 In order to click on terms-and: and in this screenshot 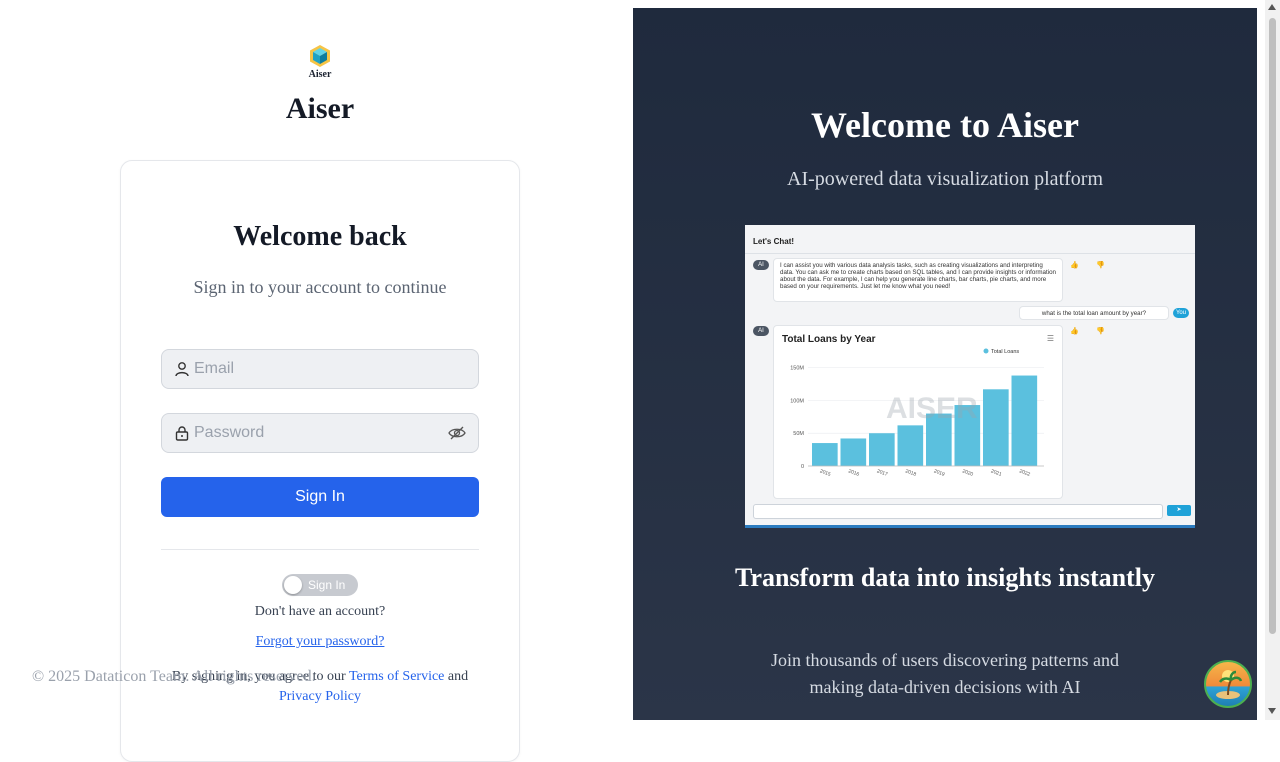, I will do `click(458, 676)`.